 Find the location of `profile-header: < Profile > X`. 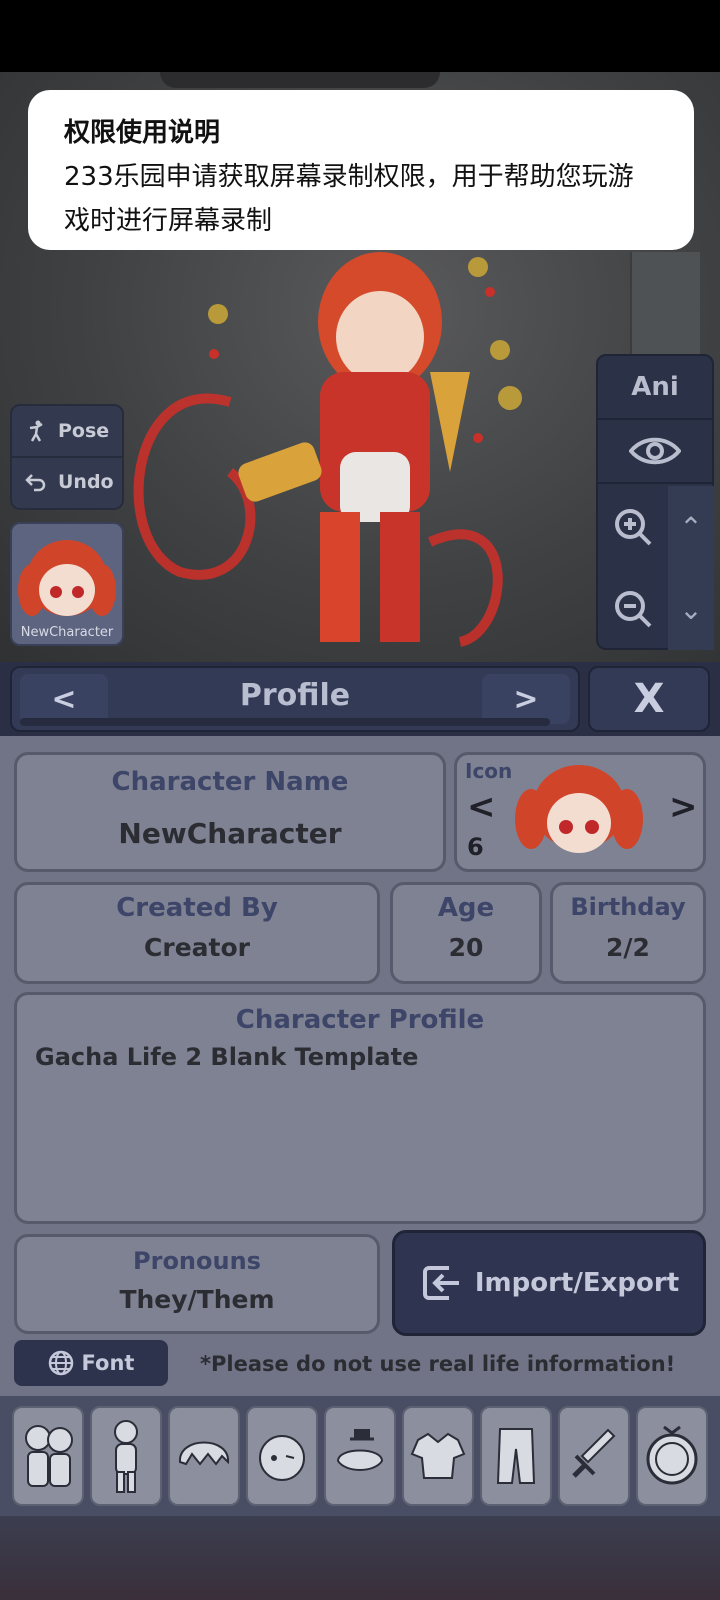

profile-header: < Profile > X is located at coordinates (360, 699).